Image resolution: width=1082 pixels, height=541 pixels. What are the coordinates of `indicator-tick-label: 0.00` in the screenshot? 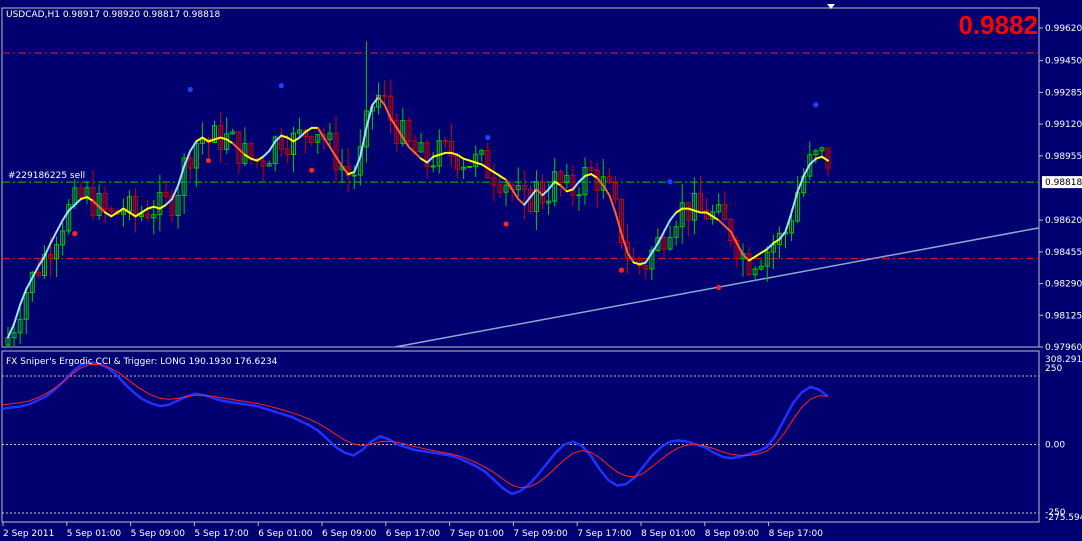 It's located at (1055, 445).